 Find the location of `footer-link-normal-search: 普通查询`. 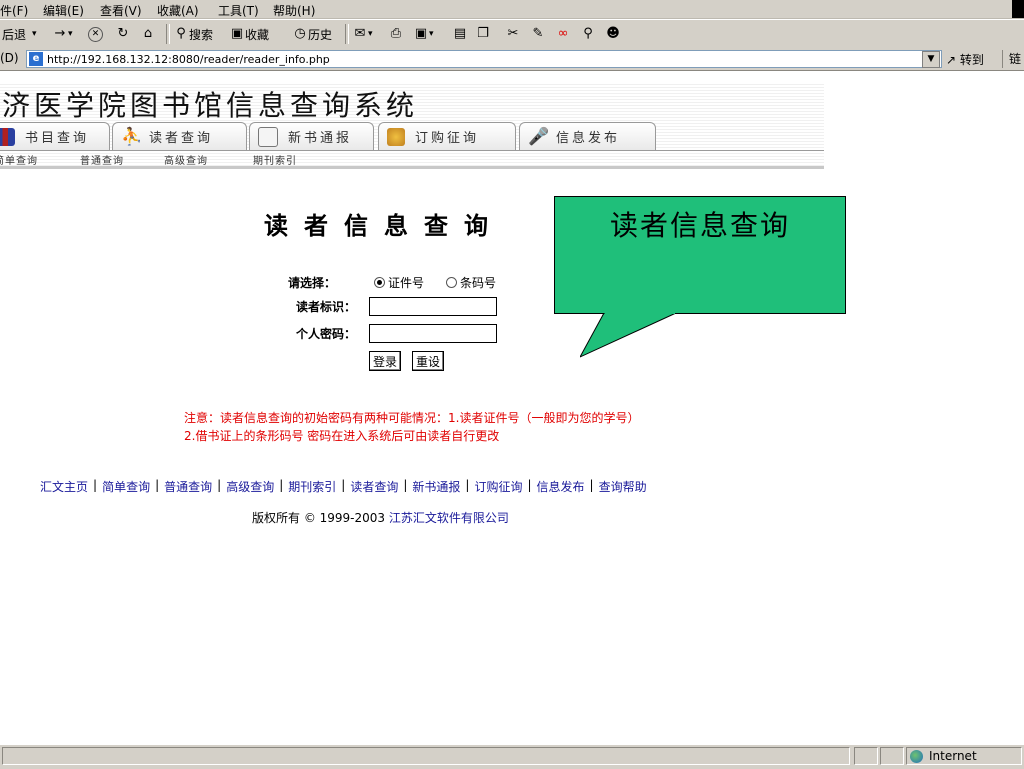

footer-link-normal-search: 普通查询 is located at coordinates (188, 486).